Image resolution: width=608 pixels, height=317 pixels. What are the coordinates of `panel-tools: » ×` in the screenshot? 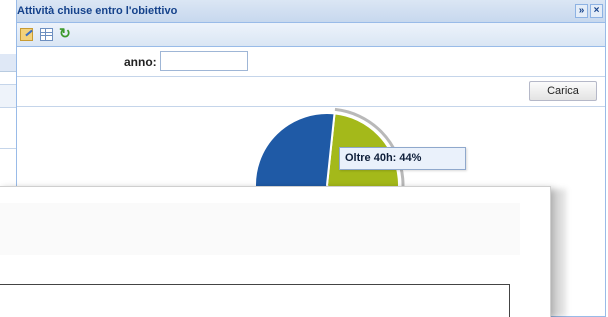 It's located at (589, 11).